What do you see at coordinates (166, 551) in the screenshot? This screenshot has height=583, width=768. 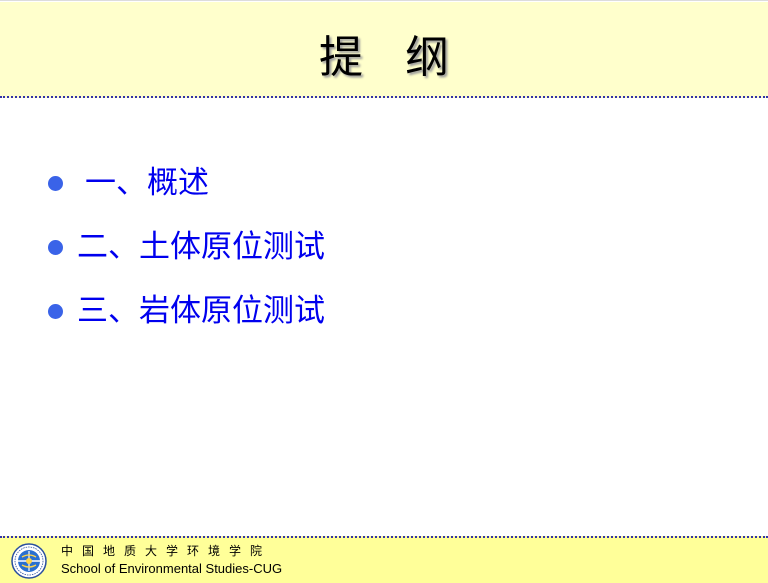 I see `school-name-chinese: 中国地质大学环境学院` at bounding box center [166, 551].